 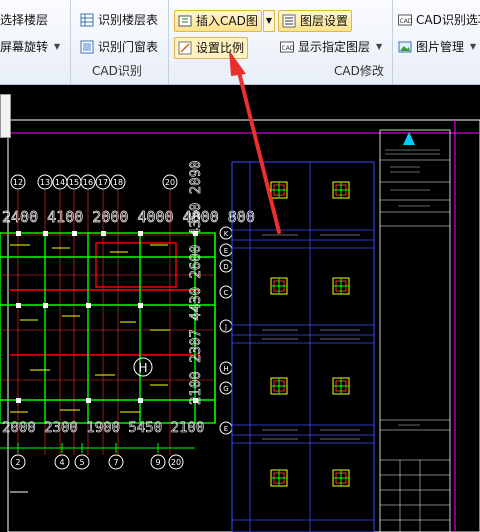 I want to click on cad-layer-icon: CAD, so click(x=287, y=47).